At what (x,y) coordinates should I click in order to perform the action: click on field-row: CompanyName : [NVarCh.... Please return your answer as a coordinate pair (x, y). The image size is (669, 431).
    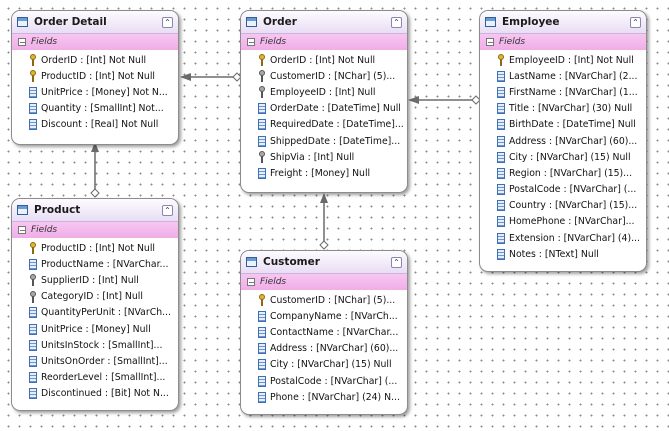
    Looking at the image, I should click on (324, 316).